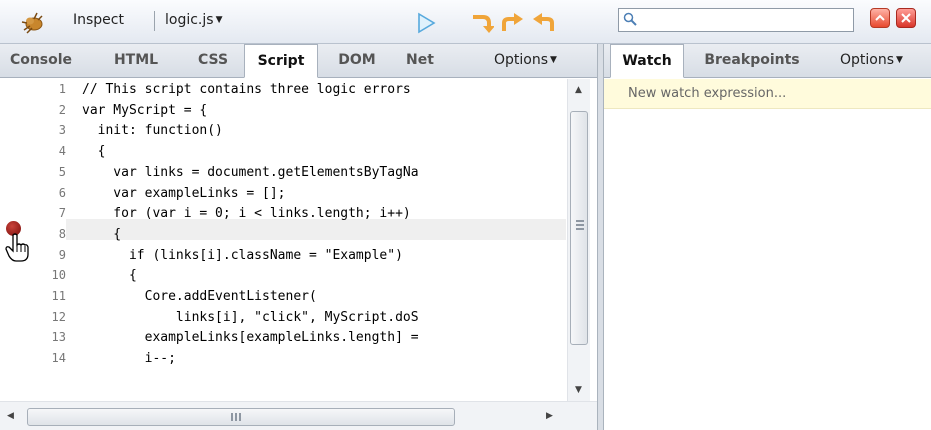 This screenshot has width=931, height=430. I want to click on code-line: var exampleLinks = [];, so click(184, 193).